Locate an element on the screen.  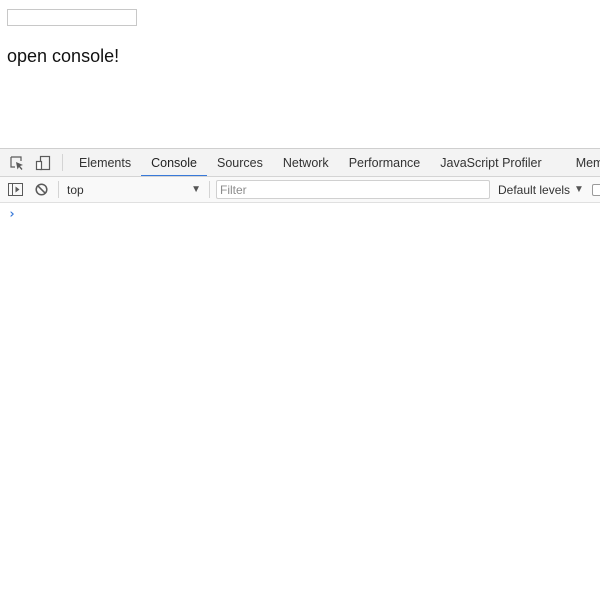
tab-console: Console is located at coordinates (174, 162).